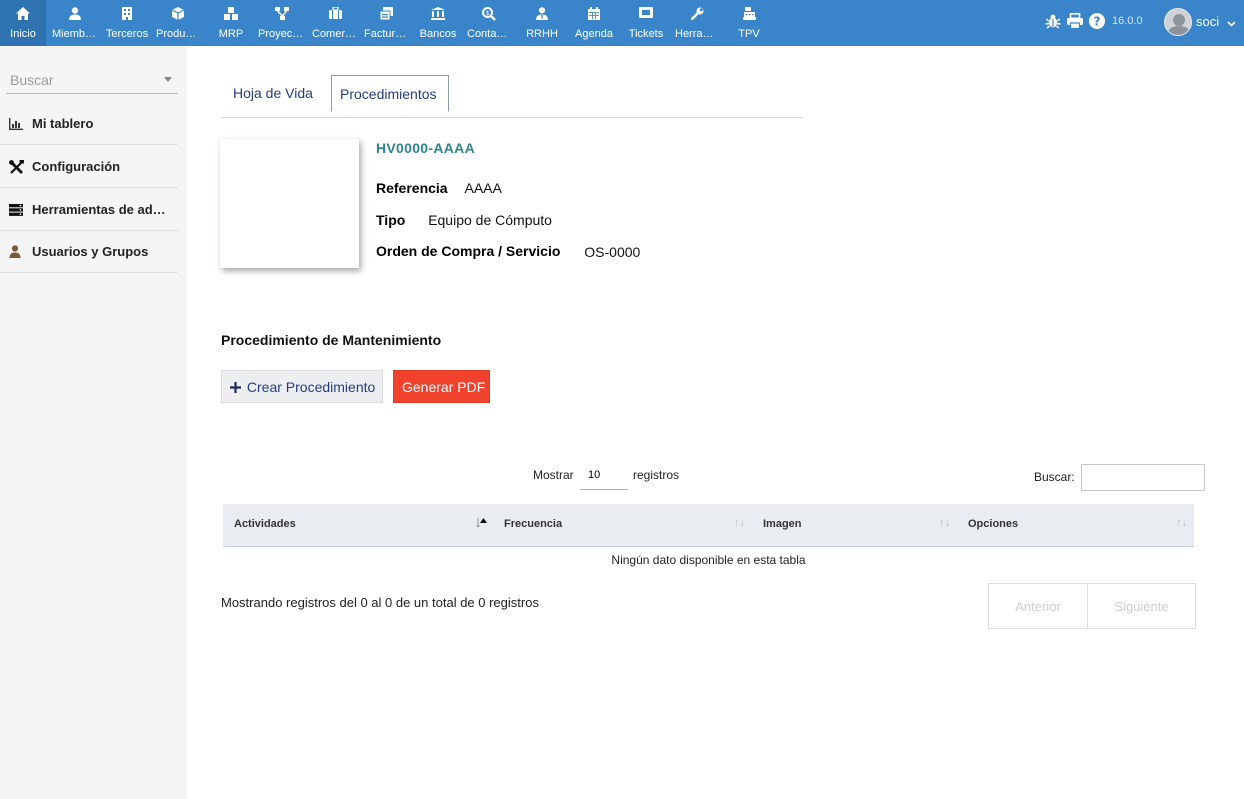  What do you see at coordinates (23, 14) in the screenshot?
I see `home-icon` at bounding box center [23, 14].